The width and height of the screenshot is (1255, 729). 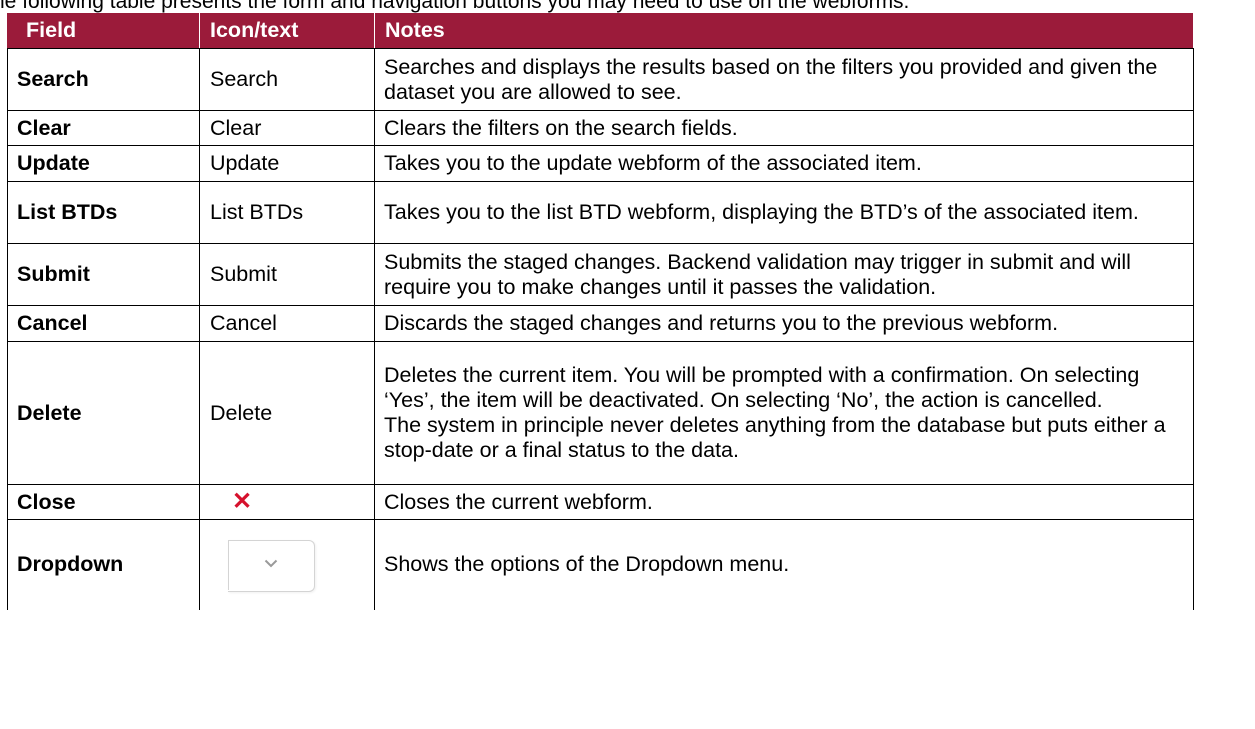 I want to click on field-name: Dropdown, so click(x=103, y=564).